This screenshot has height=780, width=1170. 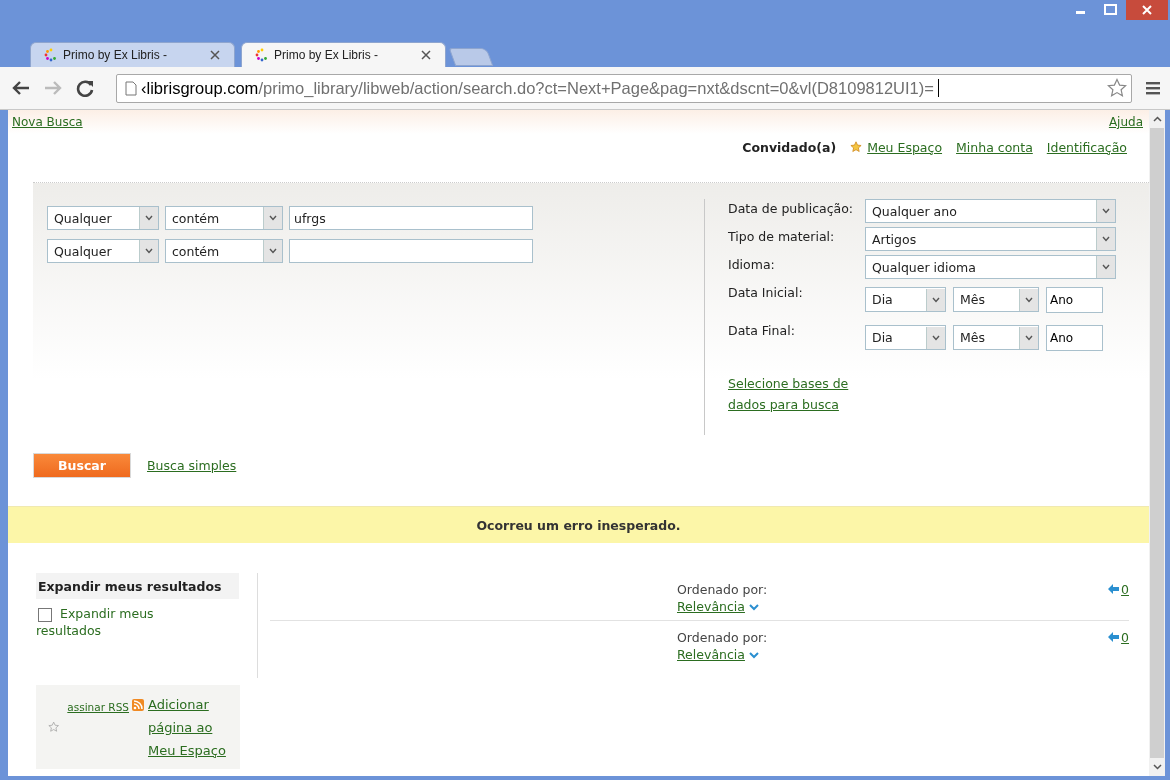 What do you see at coordinates (1157, 767) in the screenshot?
I see `scroll-down-icon` at bounding box center [1157, 767].